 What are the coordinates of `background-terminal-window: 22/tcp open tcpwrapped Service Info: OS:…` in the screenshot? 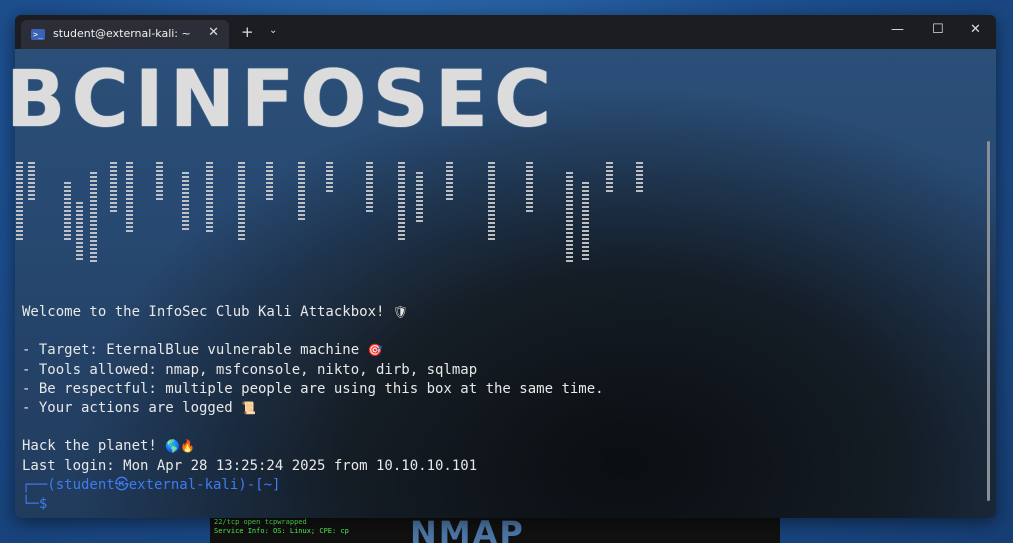 It's located at (495, 530).